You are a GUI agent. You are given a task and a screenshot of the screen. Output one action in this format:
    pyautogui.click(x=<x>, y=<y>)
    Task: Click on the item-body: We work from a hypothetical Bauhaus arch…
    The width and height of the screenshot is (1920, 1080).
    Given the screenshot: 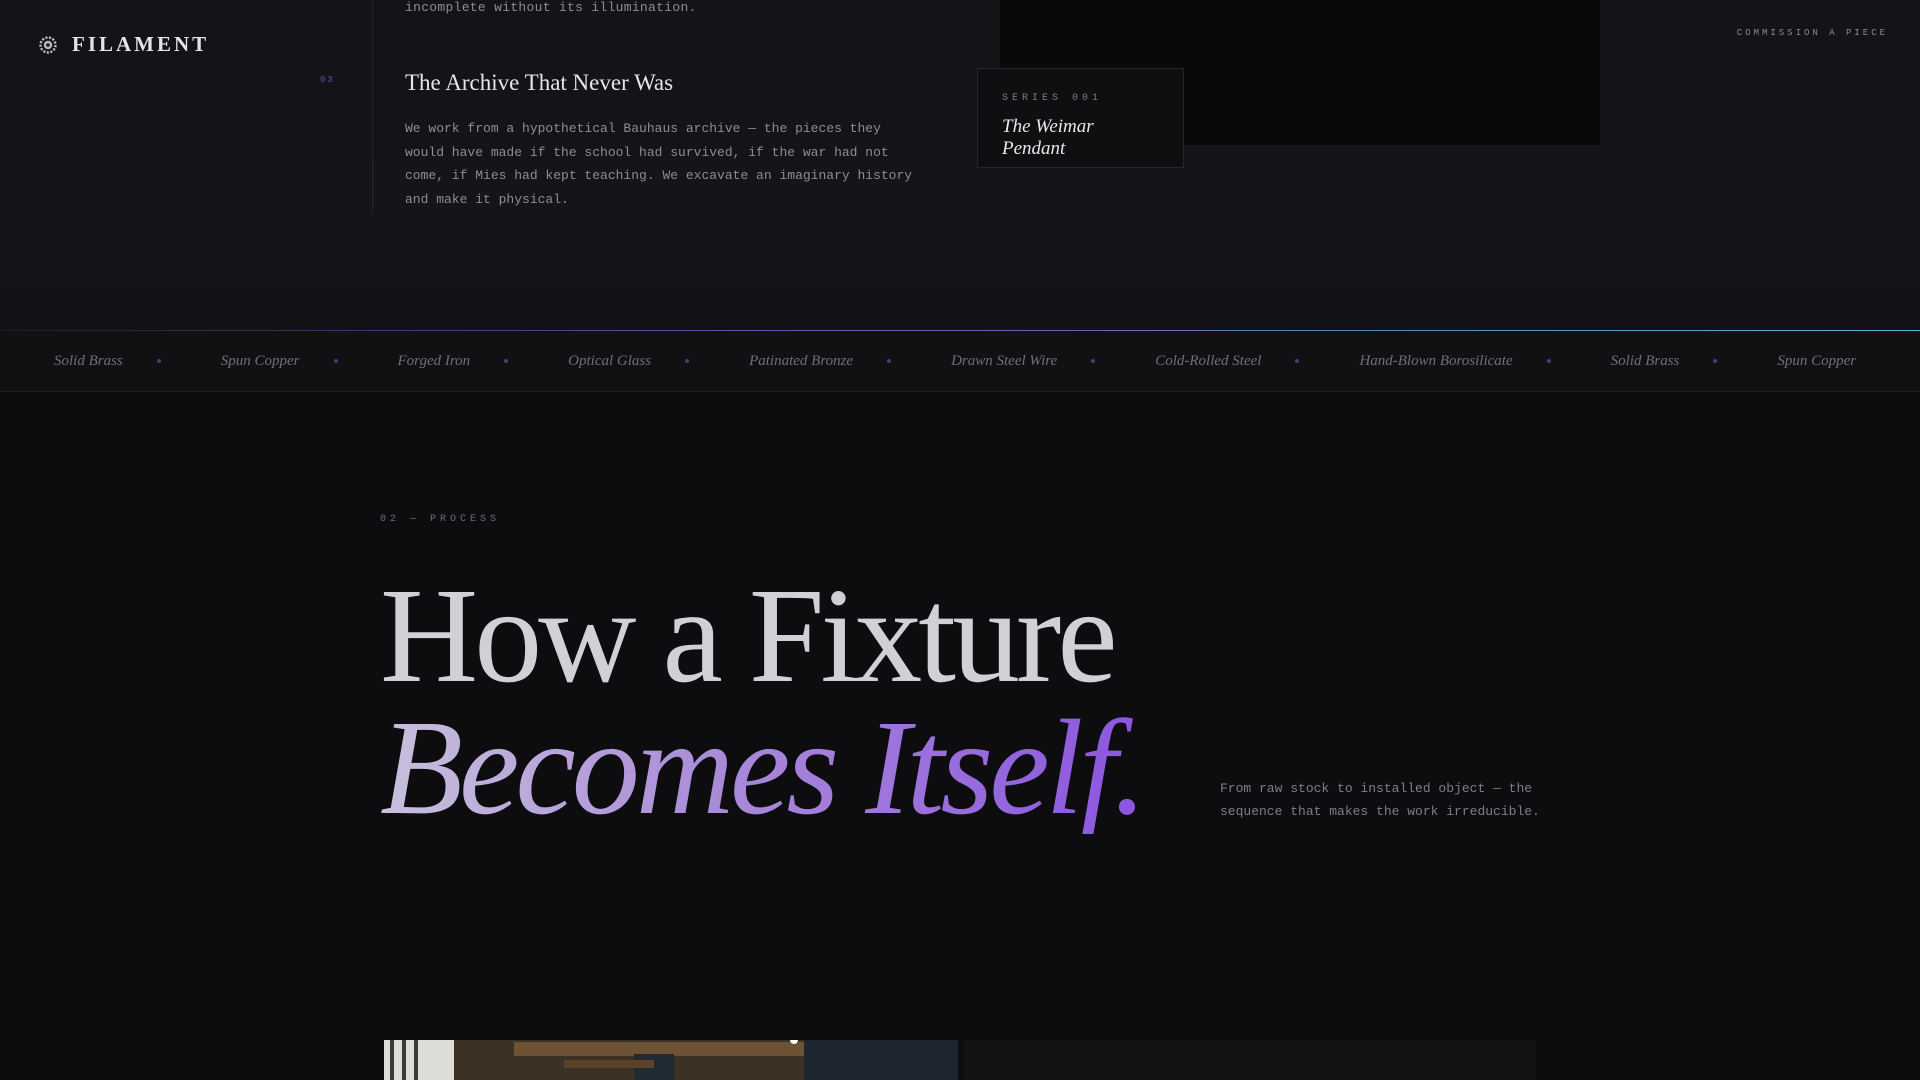 What is the action you would take?
    pyautogui.click(x=659, y=164)
    